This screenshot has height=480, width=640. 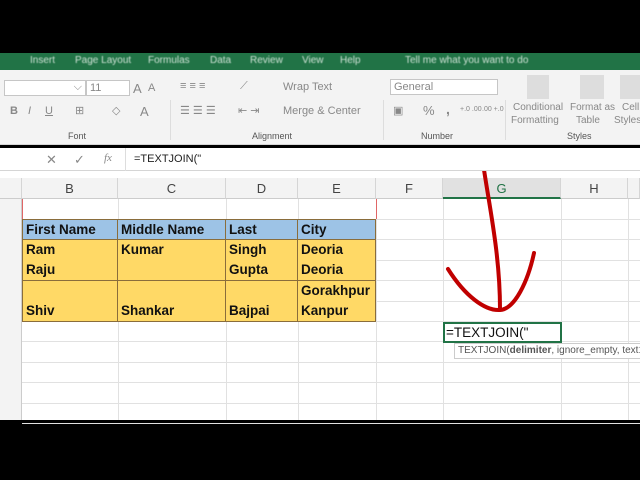 I want to click on underline-button: U, so click(x=49, y=111).